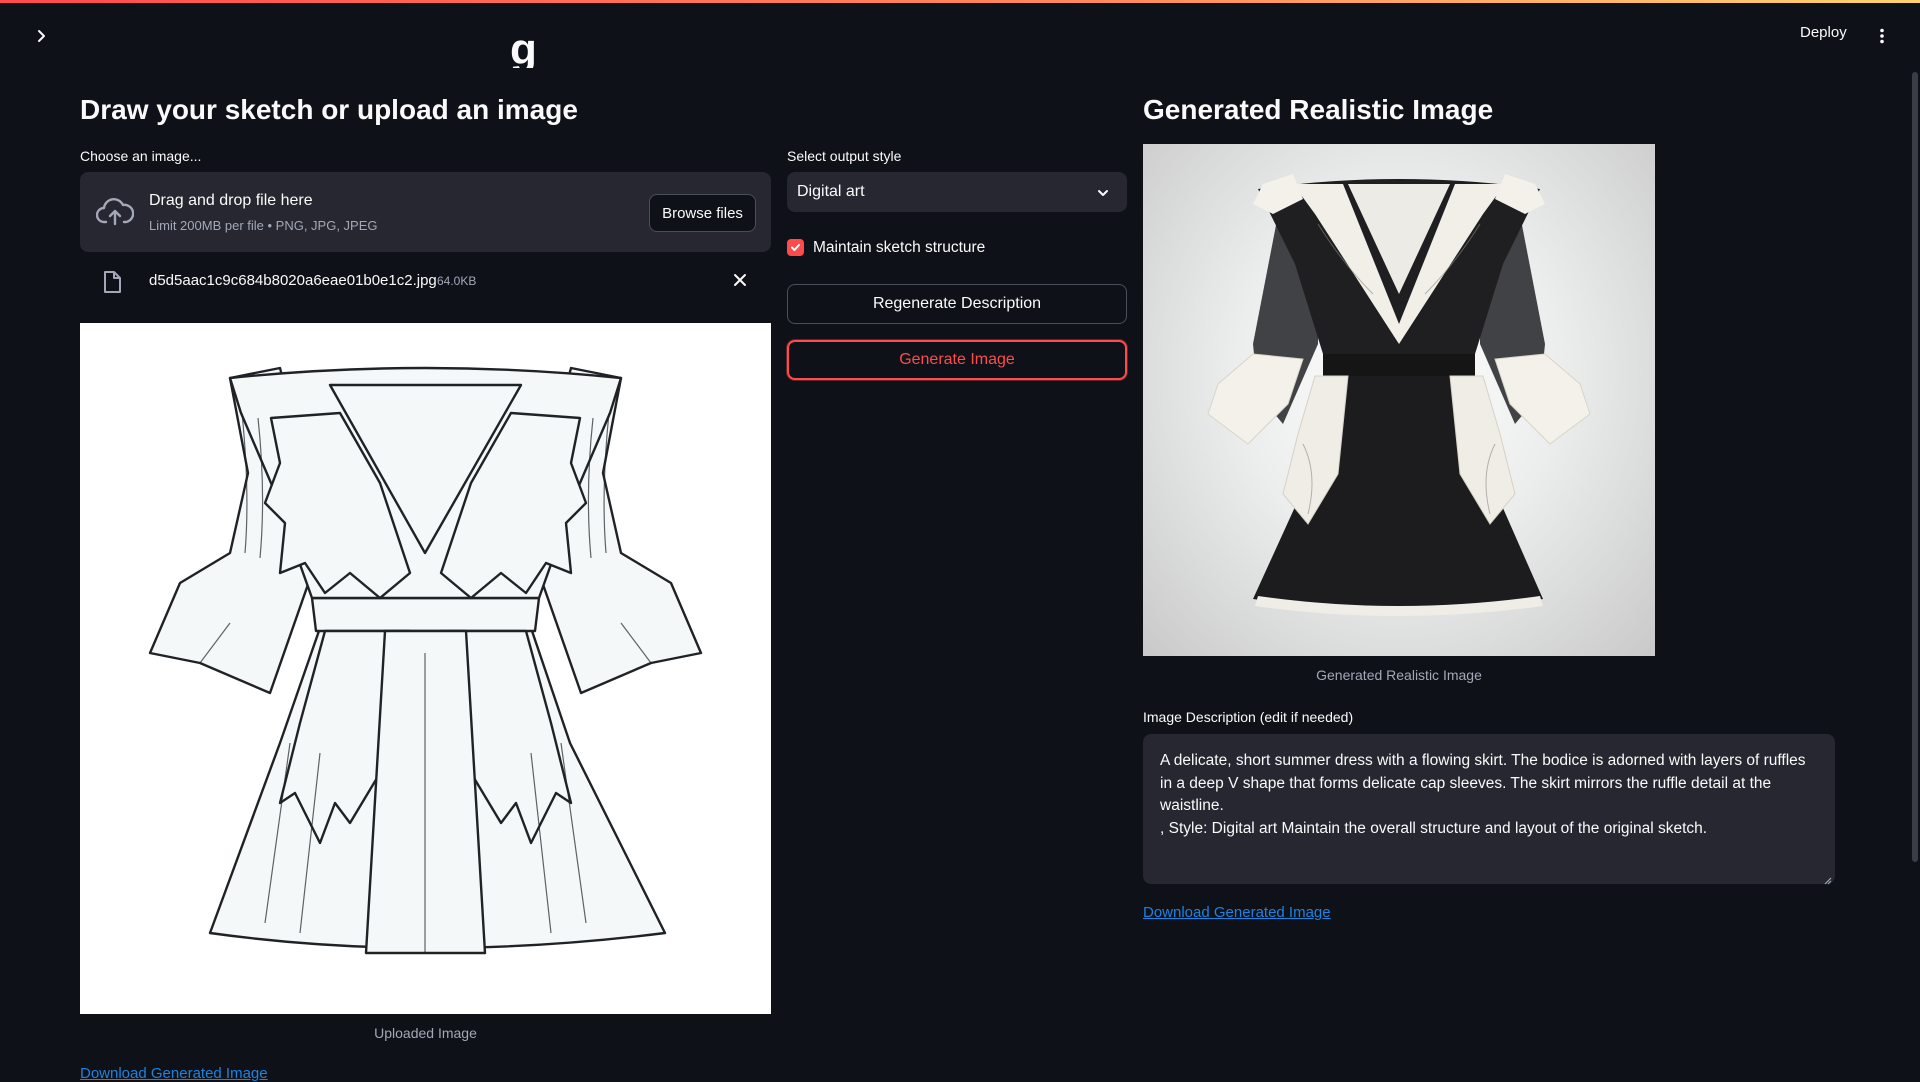 The image size is (1920, 1082). What do you see at coordinates (263, 225) in the screenshot?
I see `dropzone-limits: Limit 200MB per file • PNG, JPG, JPEG` at bounding box center [263, 225].